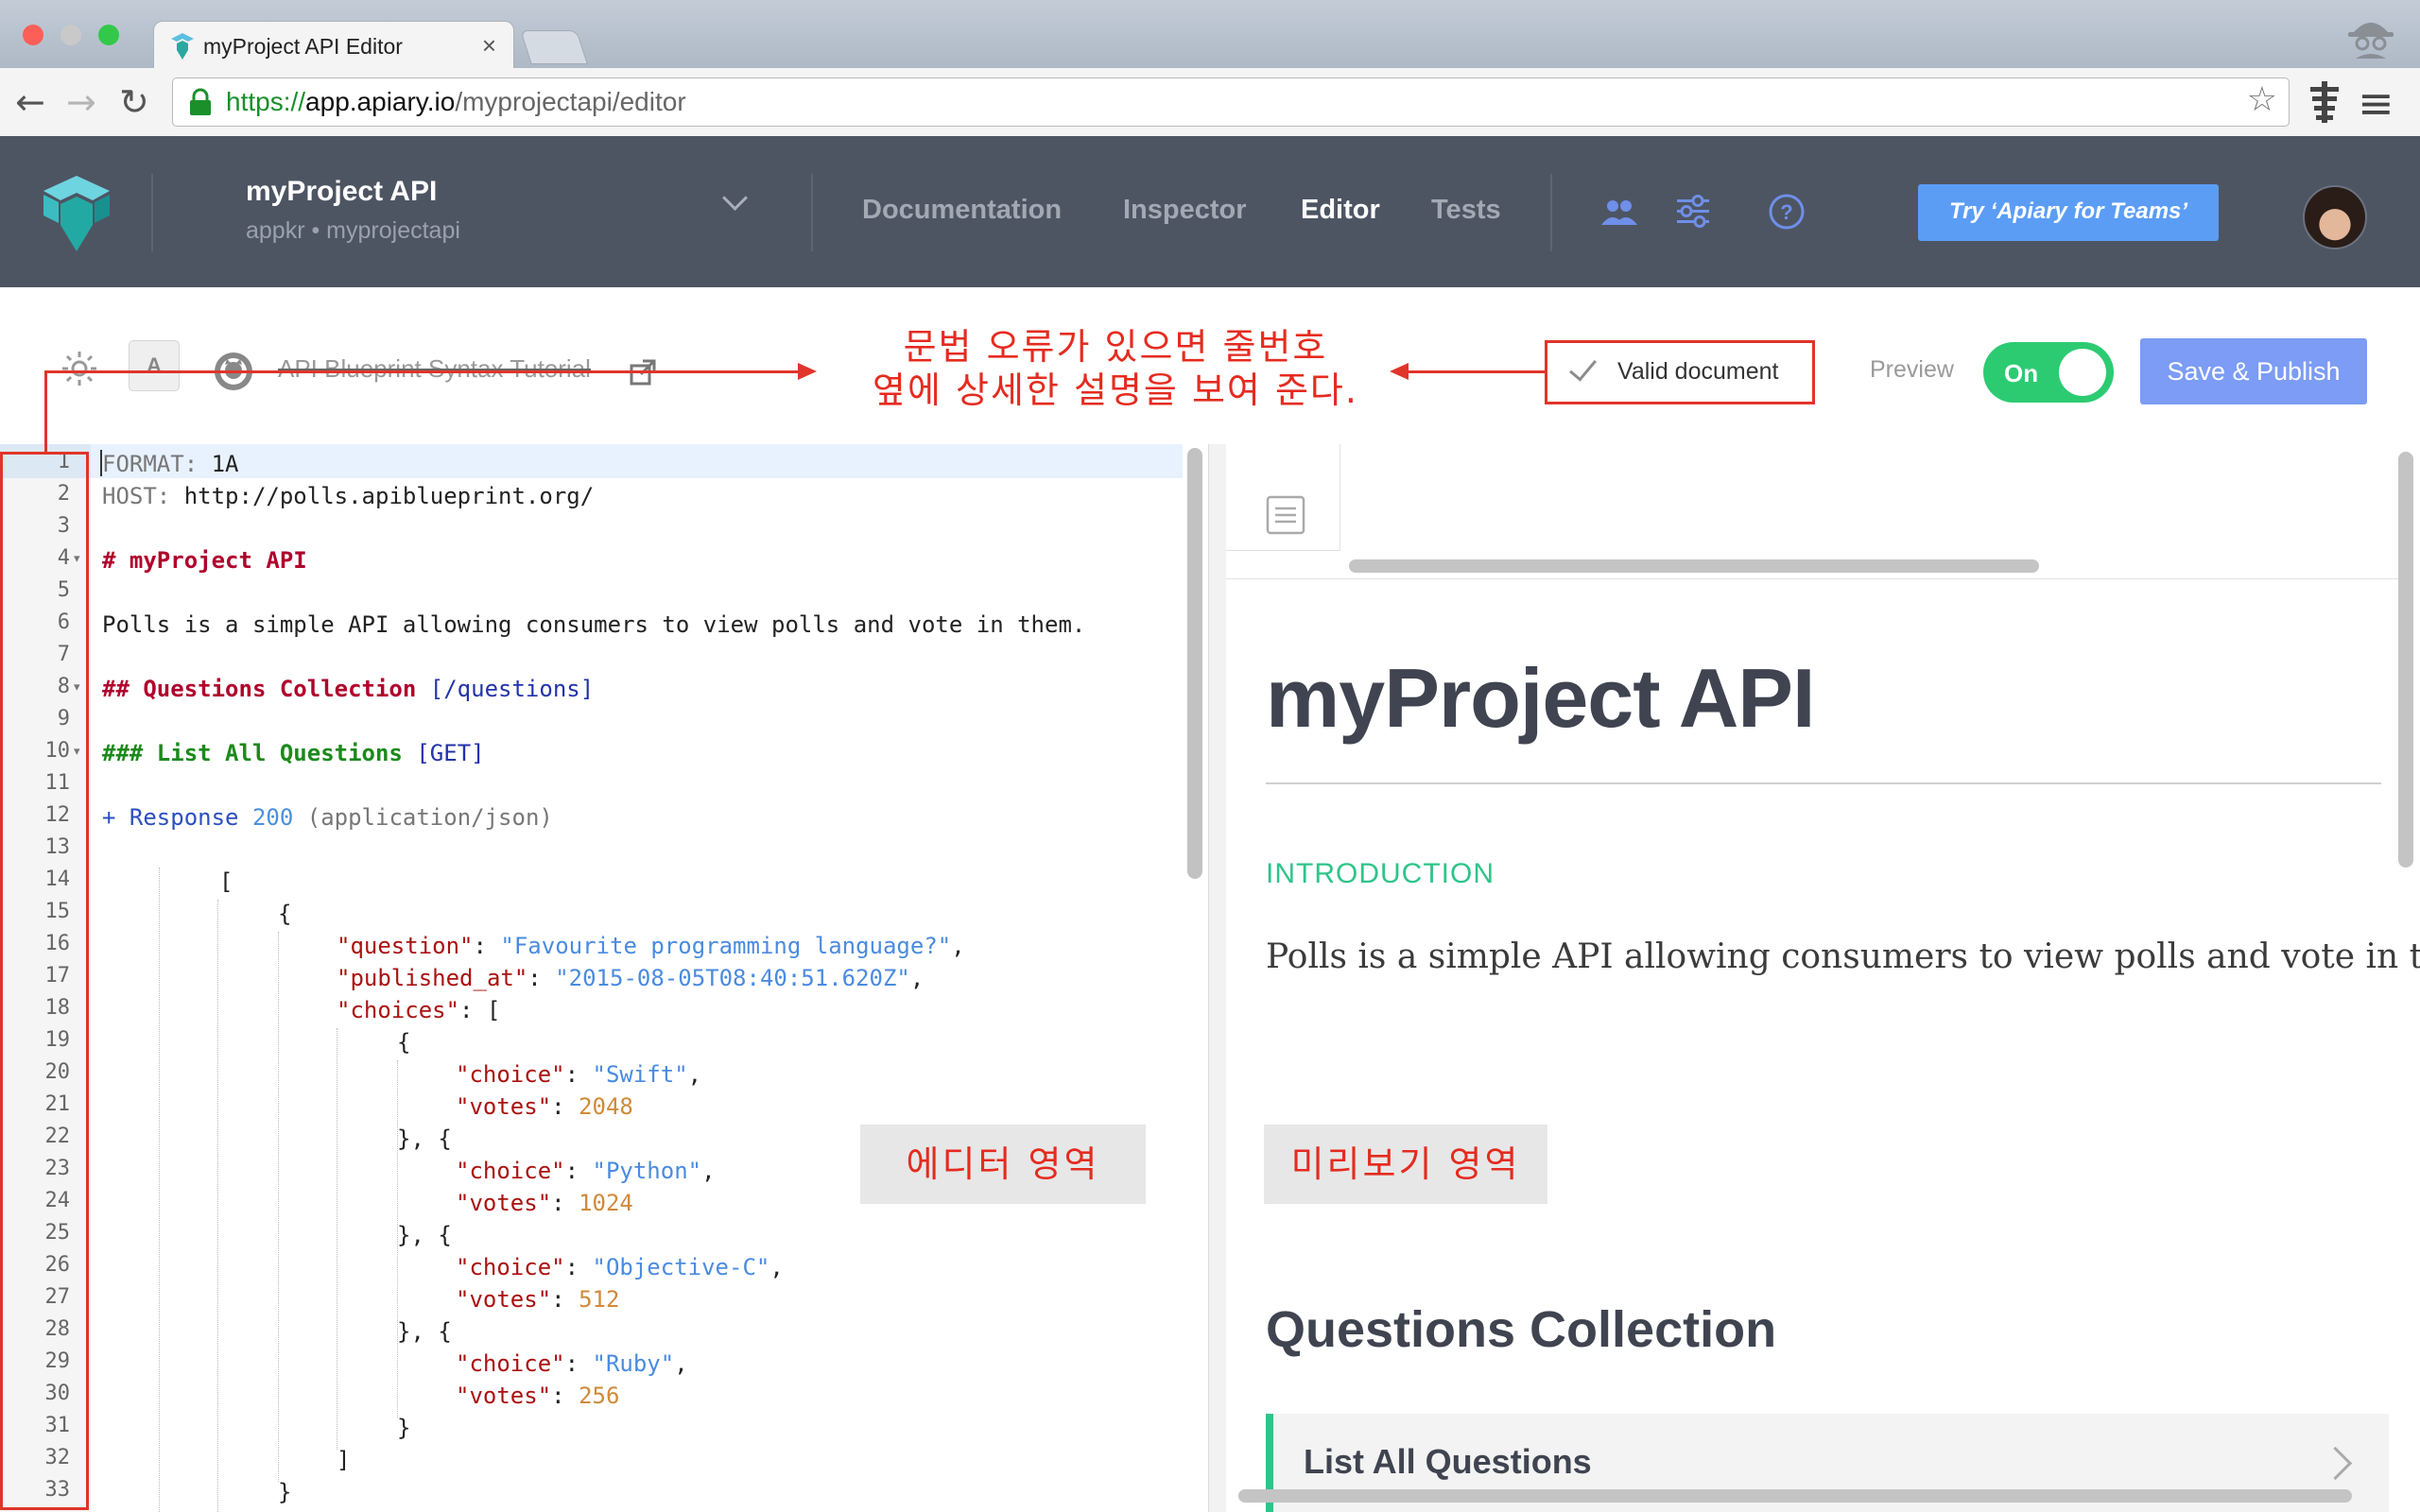  I want to click on url-path: /myprojectapi/editor, so click(570, 101).